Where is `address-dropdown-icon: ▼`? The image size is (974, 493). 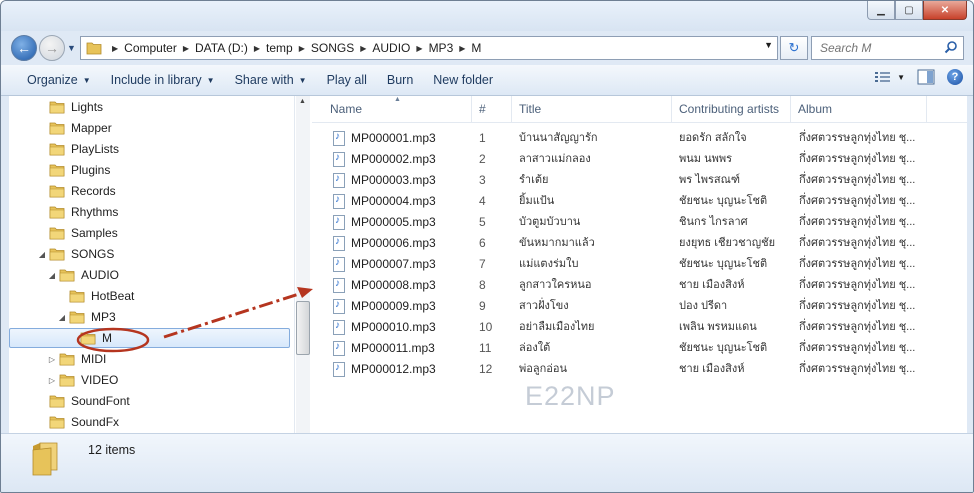 address-dropdown-icon: ▼ is located at coordinates (768, 45).